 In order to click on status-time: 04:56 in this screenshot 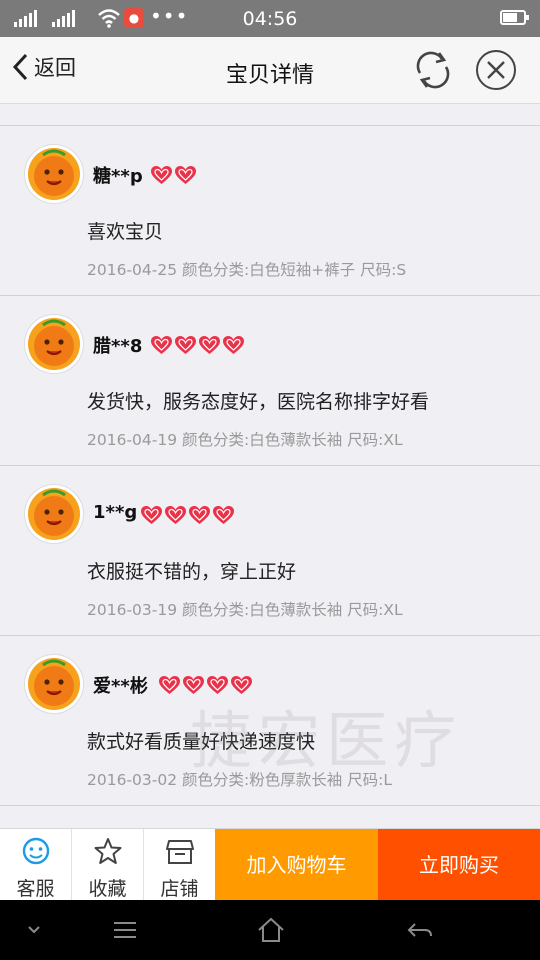, I will do `click(270, 19)`.